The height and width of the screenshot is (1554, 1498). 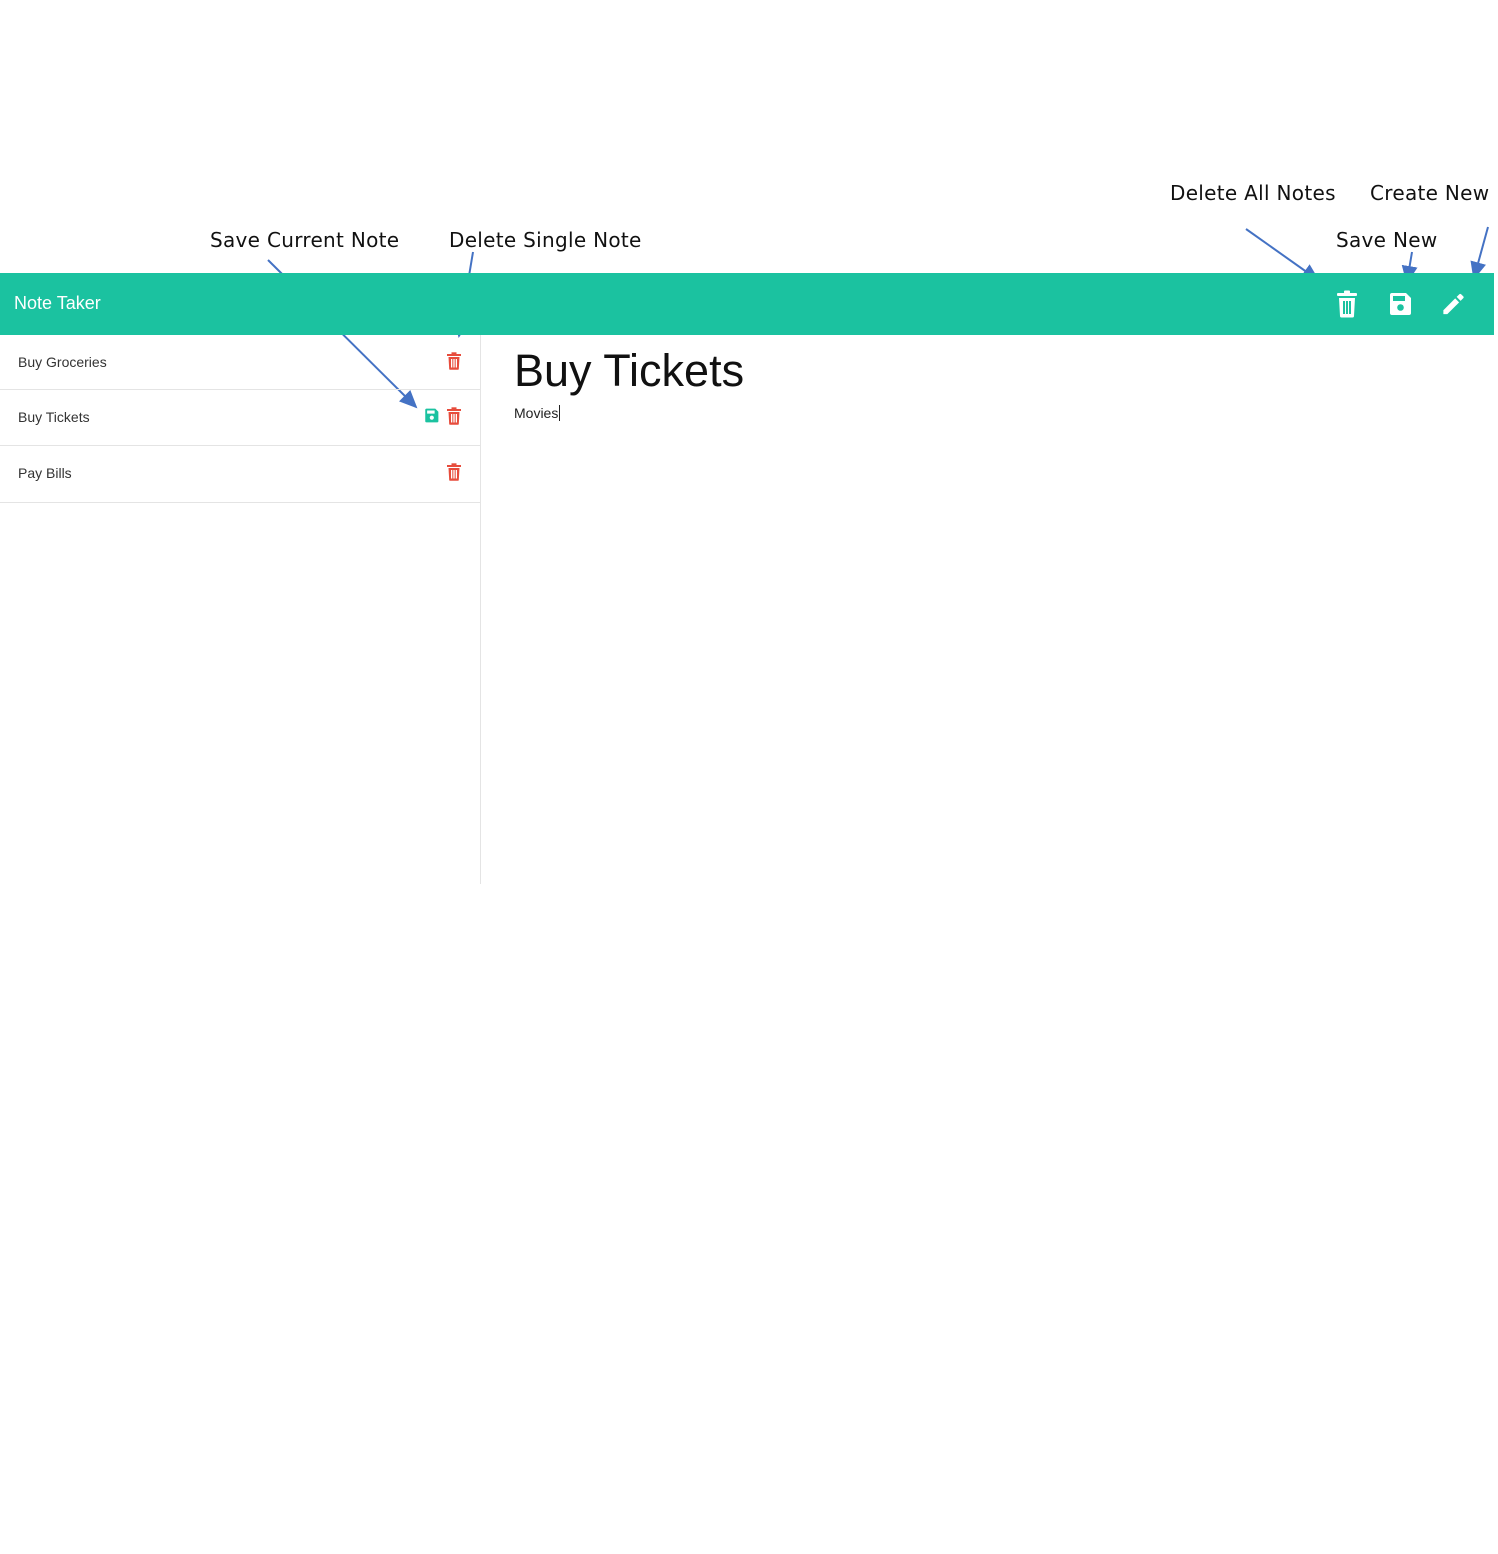 I want to click on navbar: Note Taker, so click(x=747, y=304).